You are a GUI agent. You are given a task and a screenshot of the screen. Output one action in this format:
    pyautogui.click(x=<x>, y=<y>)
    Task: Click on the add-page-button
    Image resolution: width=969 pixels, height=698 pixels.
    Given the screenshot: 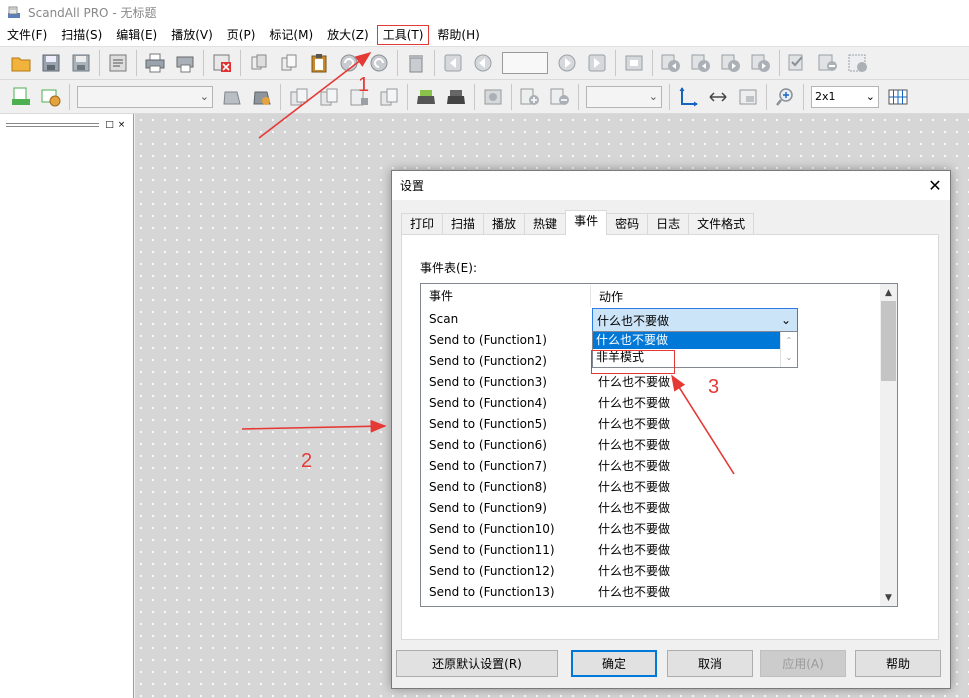 What is the action you would take?
    pyautogui.click(x=530, y=97)
    